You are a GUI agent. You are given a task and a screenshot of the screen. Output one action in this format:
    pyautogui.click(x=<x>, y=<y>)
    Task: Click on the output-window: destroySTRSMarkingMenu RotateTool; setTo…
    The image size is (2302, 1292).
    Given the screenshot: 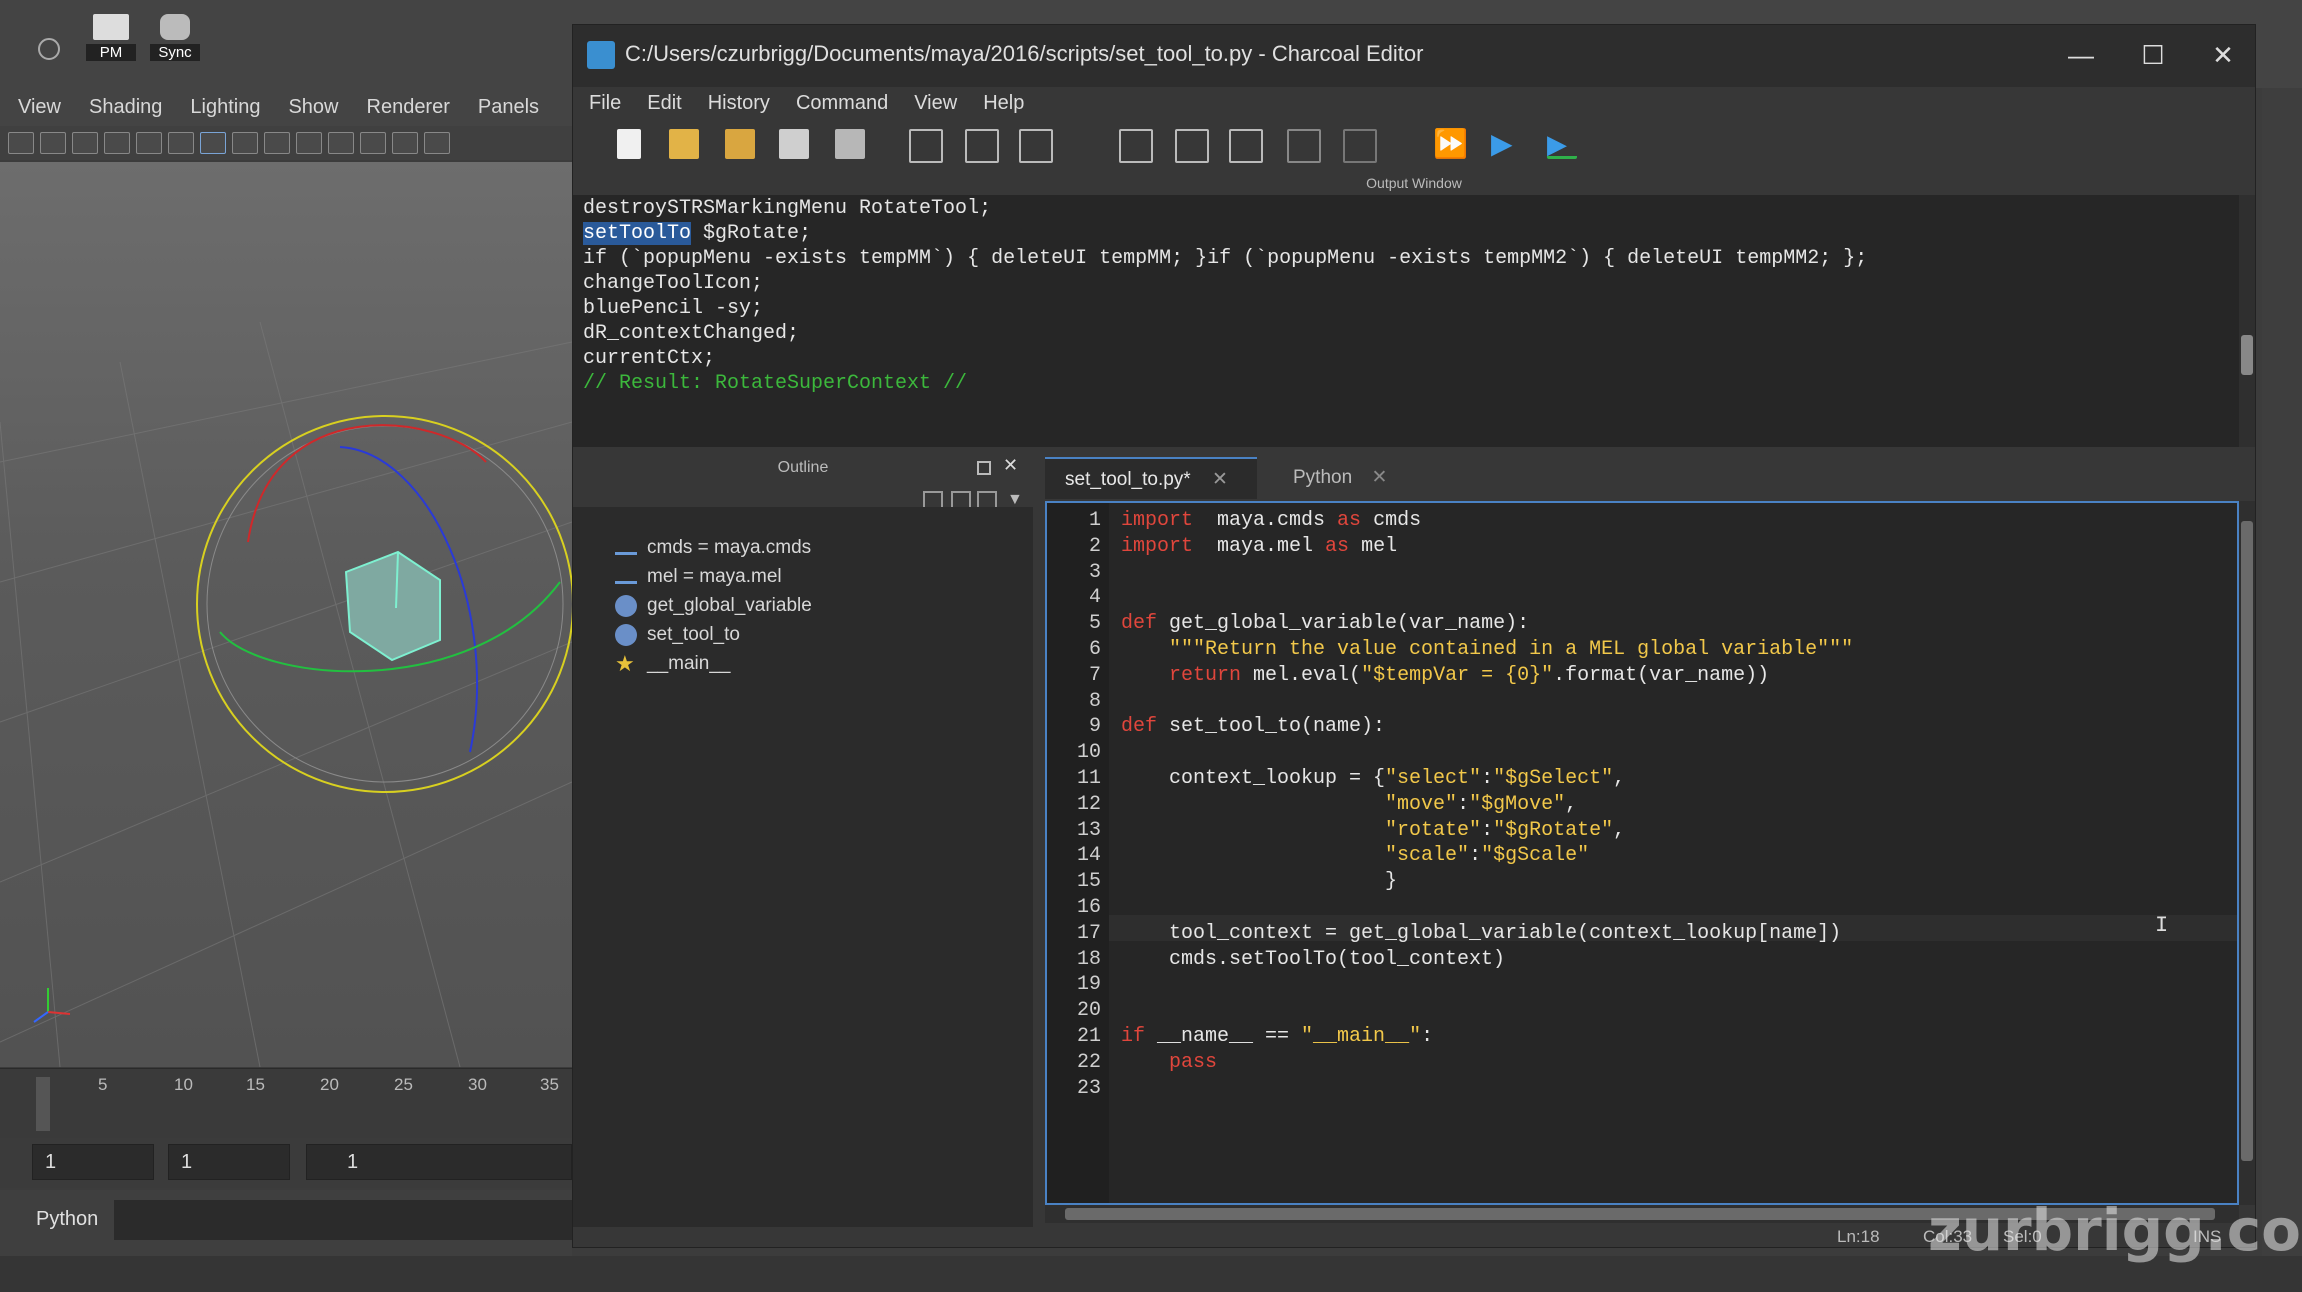 What is the action you would take?
    pyautogui.click(x=1406, y=321)
    